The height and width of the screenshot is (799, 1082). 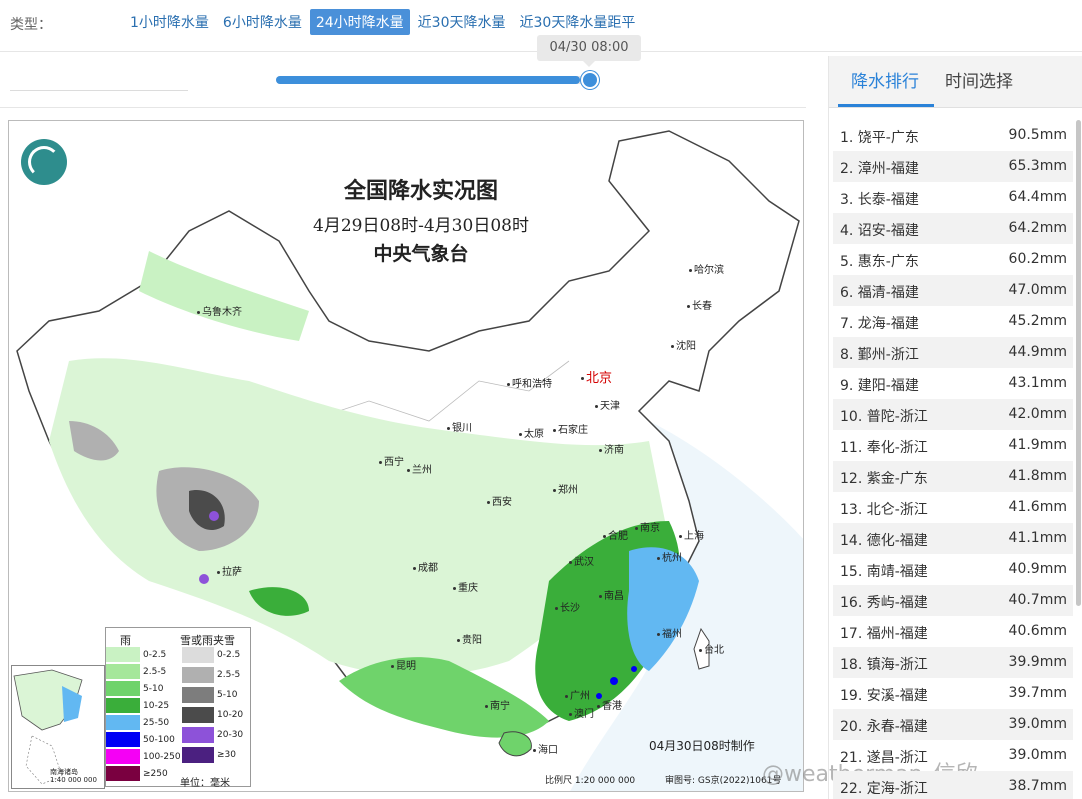 What do you see at coordinates (953, 693) in the screenshot?
I see `ranking-row: 19. 安溪-福建 39.7mm` at bounding box center [953, 693].